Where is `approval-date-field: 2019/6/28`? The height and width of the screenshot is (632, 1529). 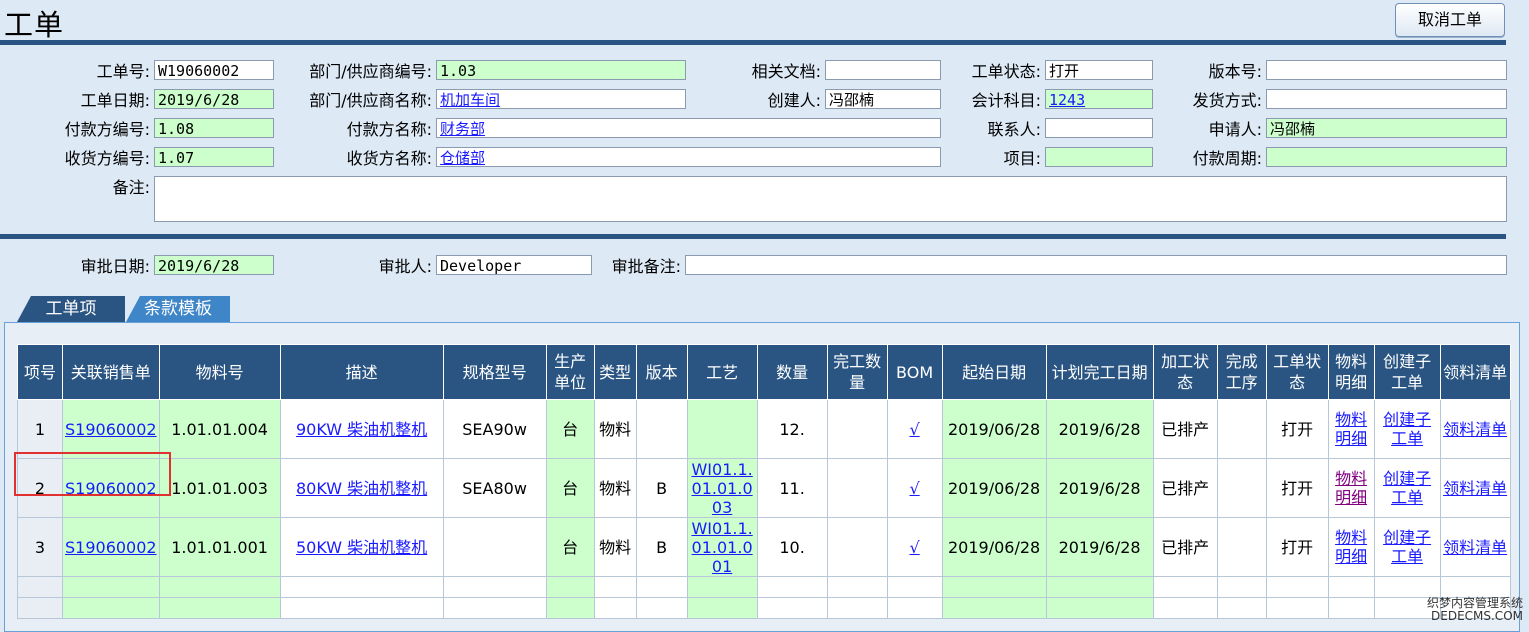
approval-date-field: 2019/6/28 is located at coordinates (214, 265).